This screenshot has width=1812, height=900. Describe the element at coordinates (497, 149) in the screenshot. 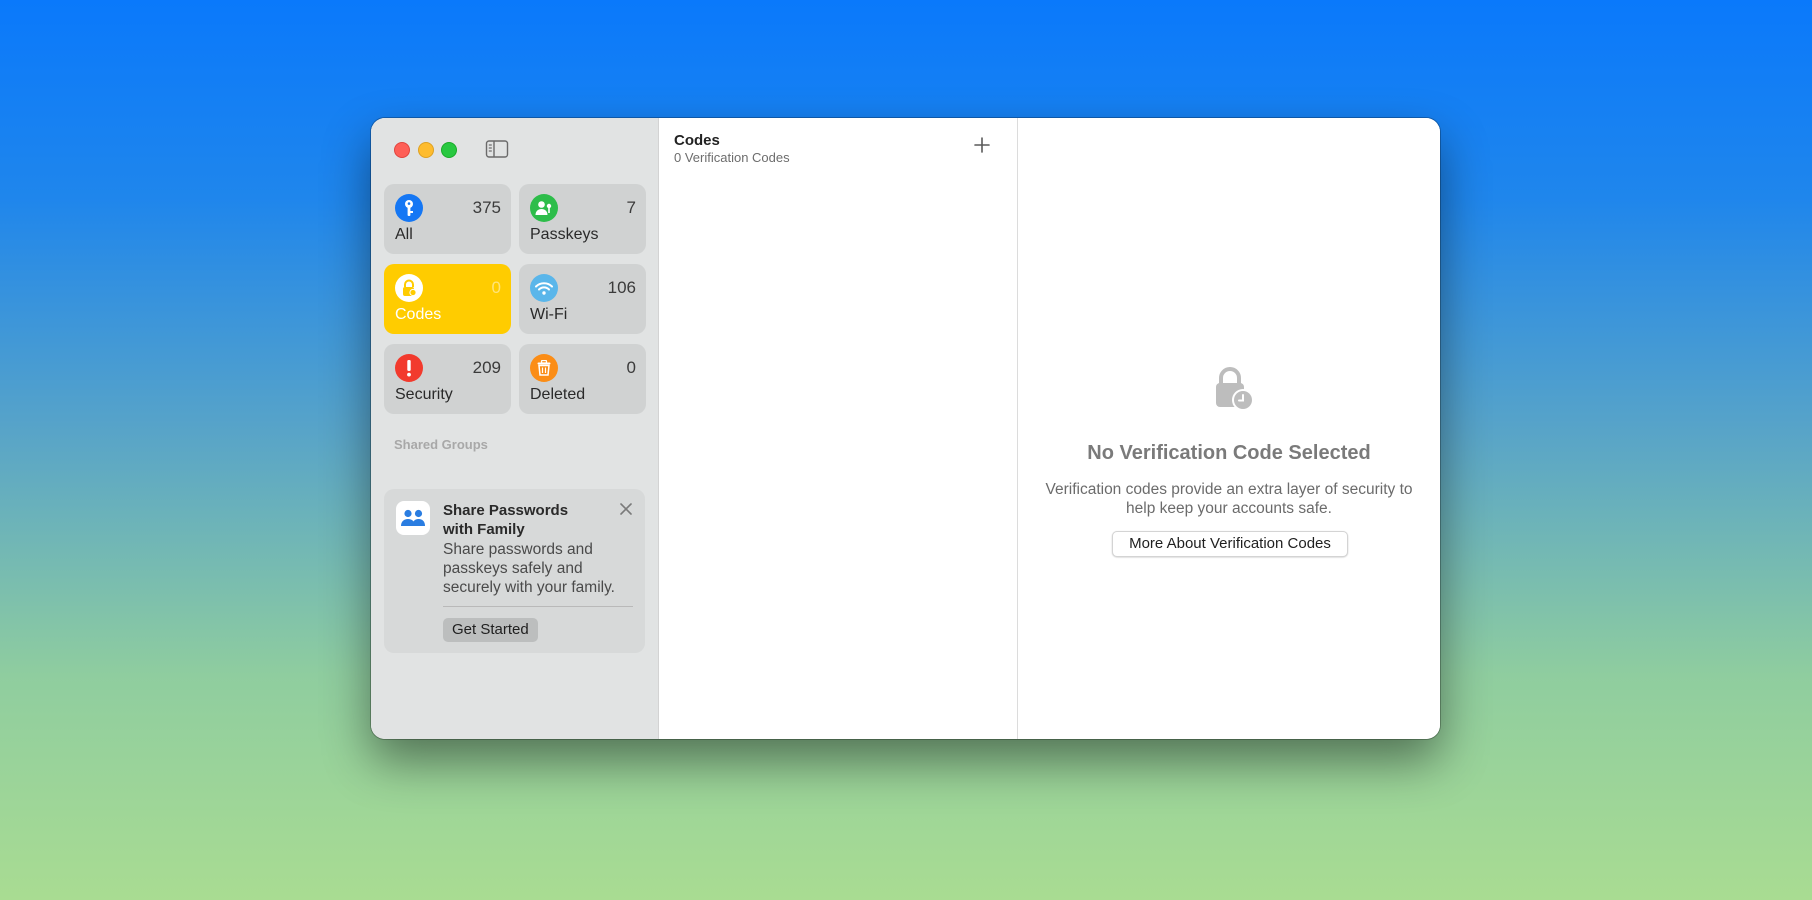

I see `sidebar-toggle-icon` at that location.